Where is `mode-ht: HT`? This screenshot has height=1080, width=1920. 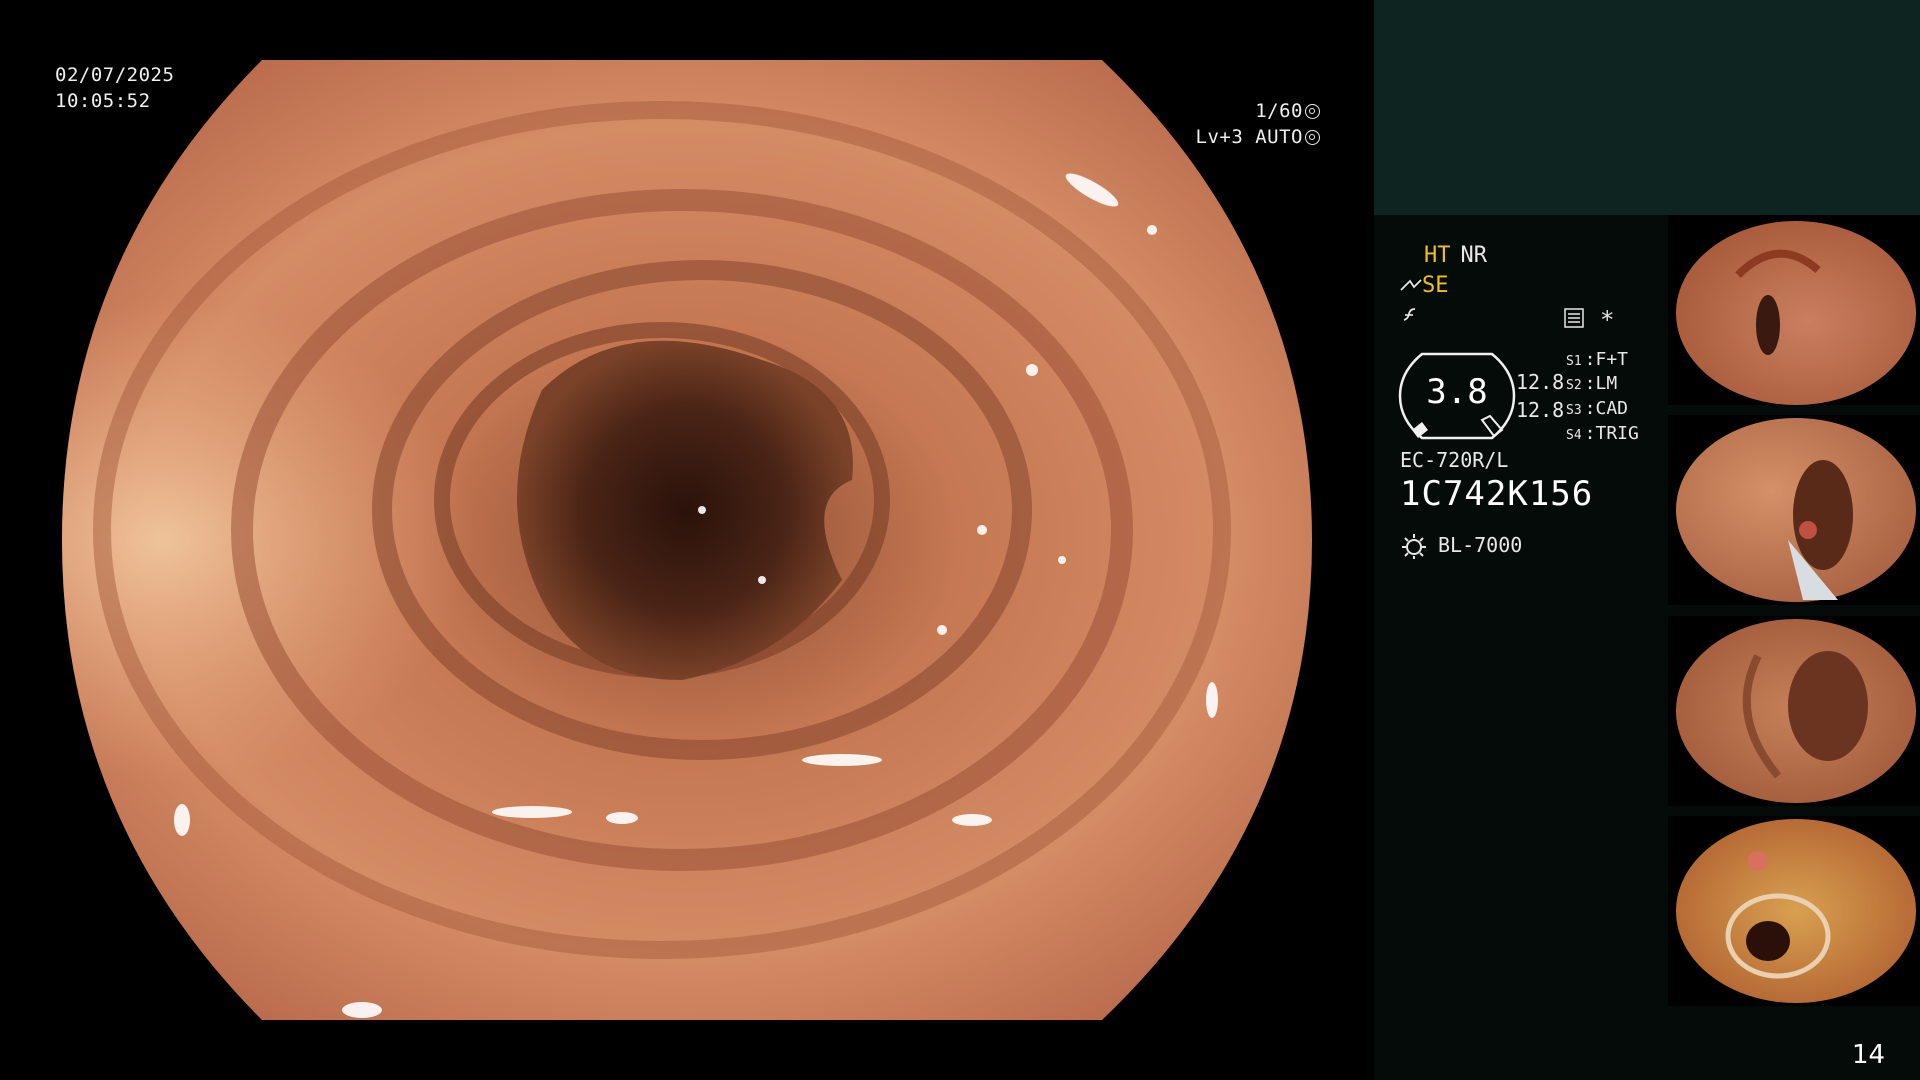 mode-ht: HT is located at coordinates (1437, 255).